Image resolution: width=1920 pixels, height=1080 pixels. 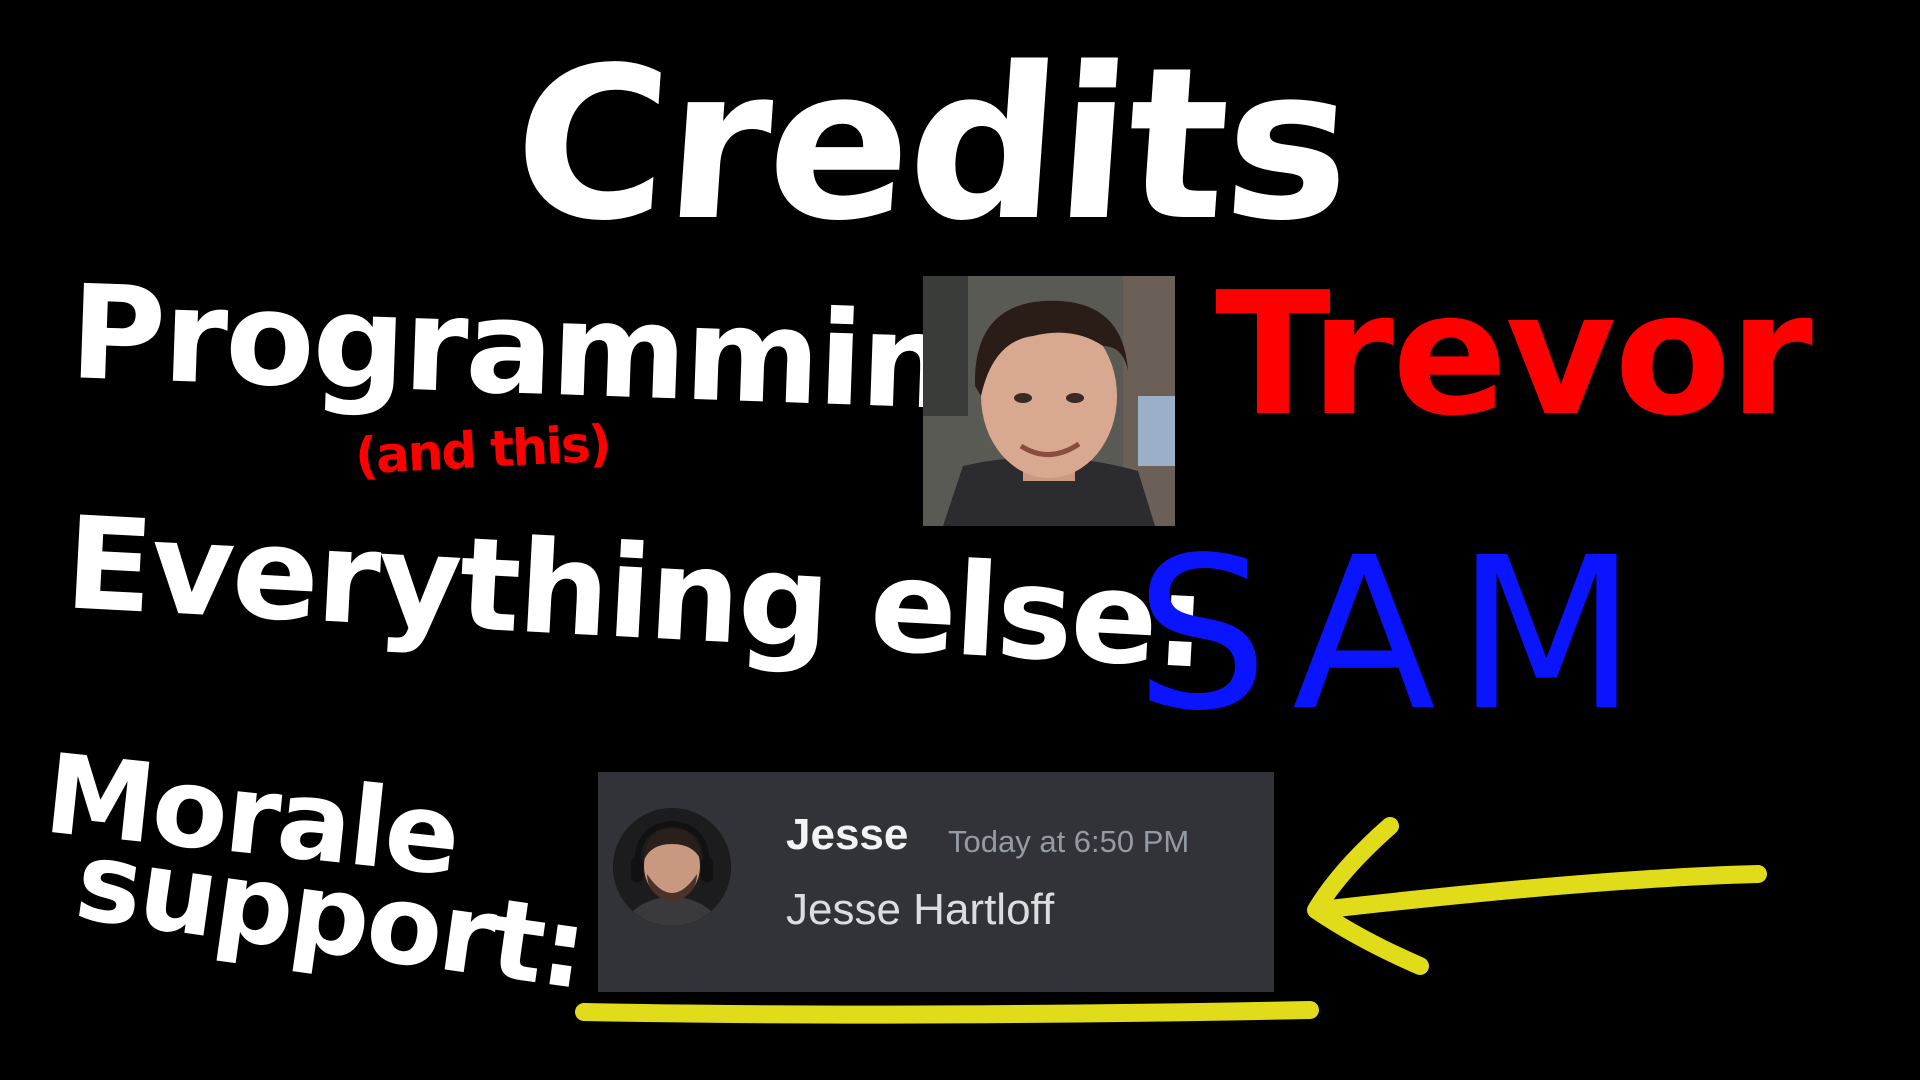 What do you see at coordinates (920, 909) in the screenshot?
I see `chat-message-text: Jesse Hartloff` at bounding box center [920, 909].